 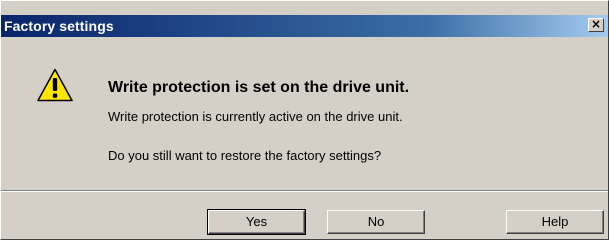 What do you see at coordinates (555, 222) in the screenshot?
I see `help-button: Help` at bounding box center [555, 222].